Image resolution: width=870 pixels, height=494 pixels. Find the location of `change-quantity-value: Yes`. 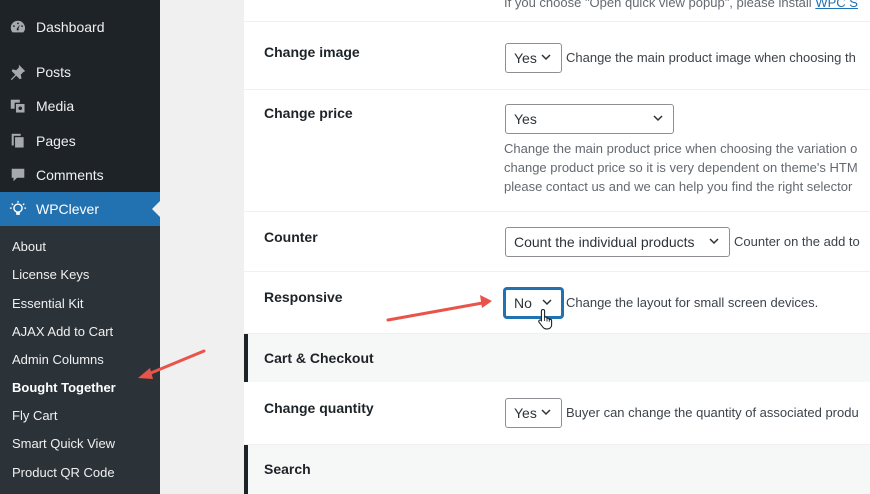

change-quantity-value: Yes is located at coordinates (525, 413).